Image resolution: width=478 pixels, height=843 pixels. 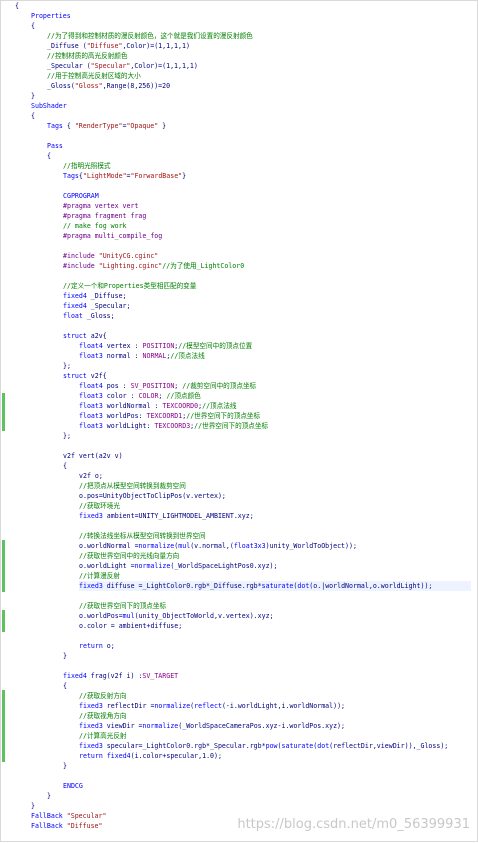 I want to click on code-line: #pragma vertex vert, so click(x=100, y=206).